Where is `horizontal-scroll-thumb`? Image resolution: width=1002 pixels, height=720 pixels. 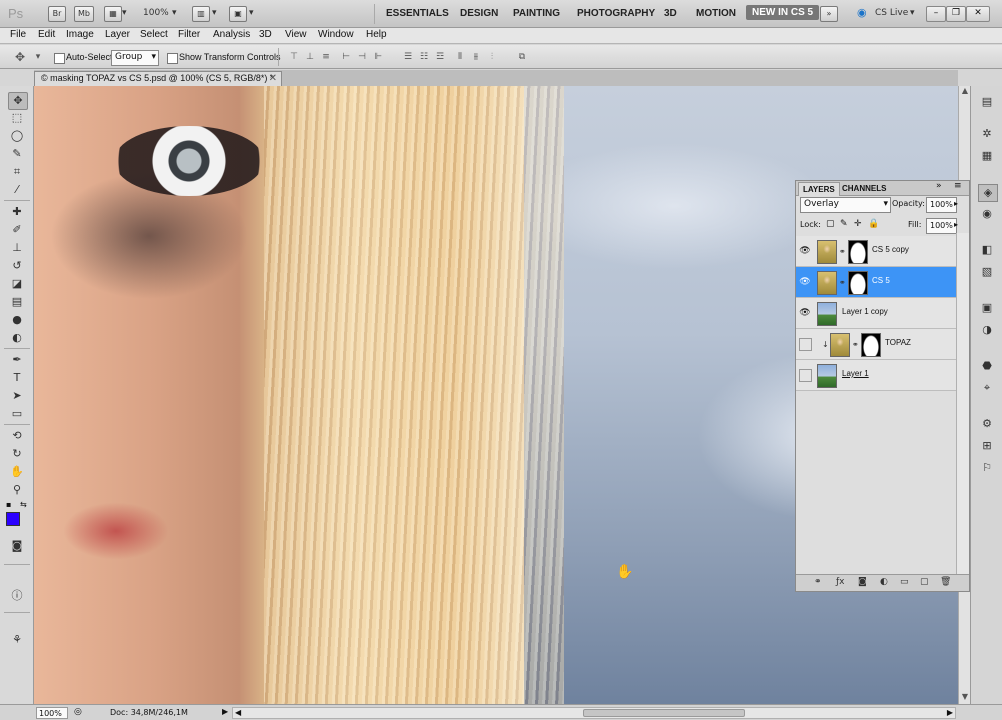 horizontal-scroll-thumb is located at coordinates (664, 713).